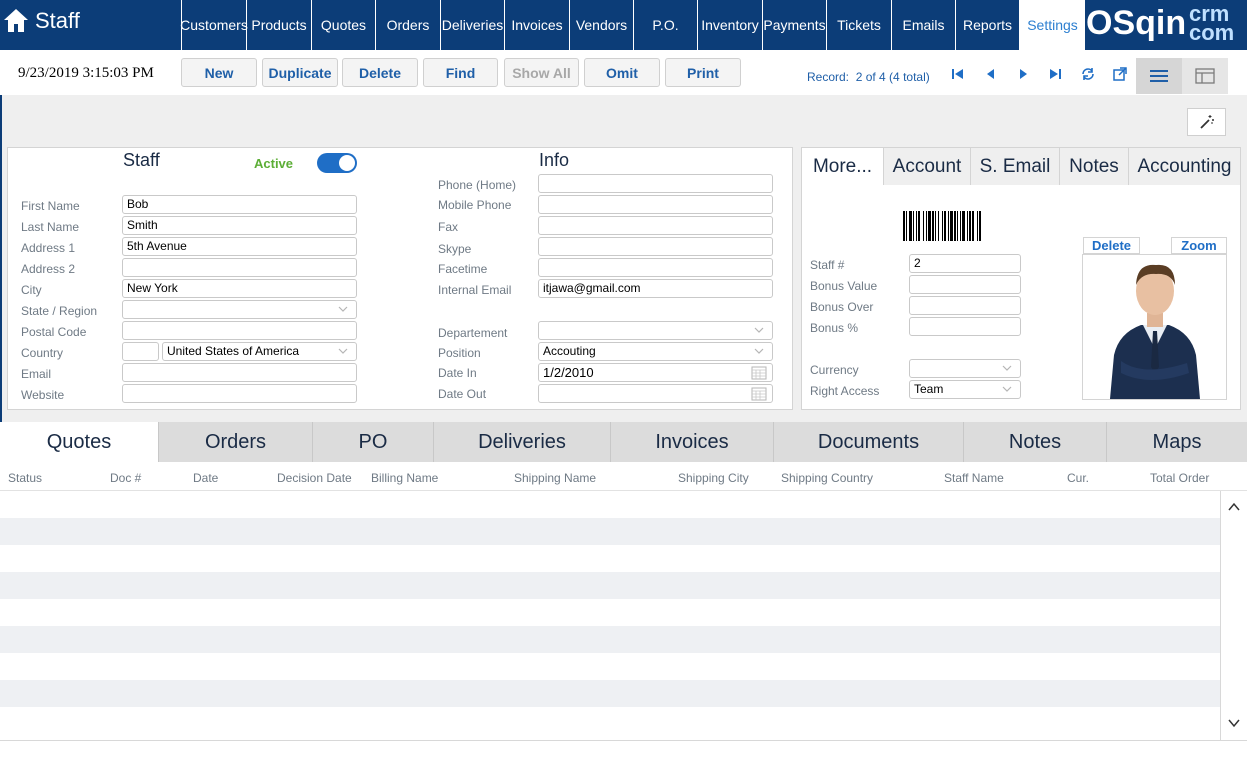 The image size is (1247, 767). Describe the element at coordinates (1111, 245) in the screenshot. I see `photo-delete-button: Delete` at that location.